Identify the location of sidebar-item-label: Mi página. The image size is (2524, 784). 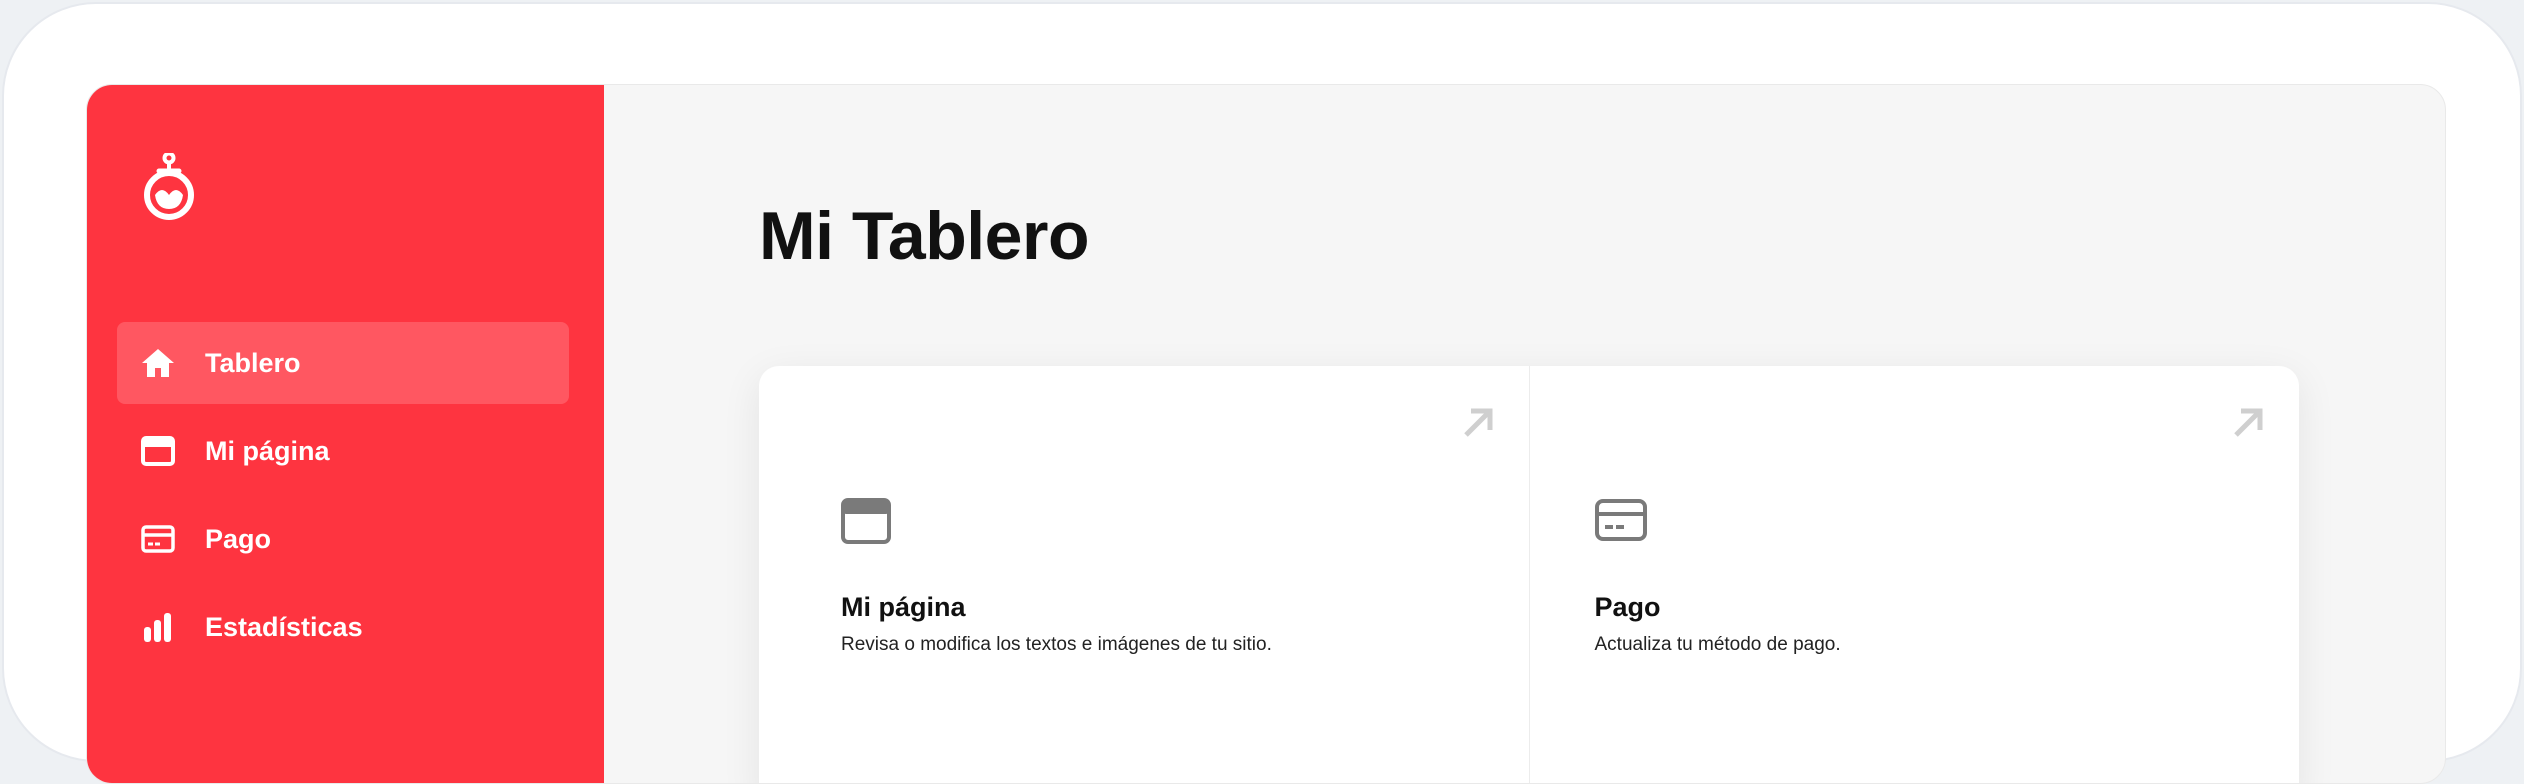
(267, 450).